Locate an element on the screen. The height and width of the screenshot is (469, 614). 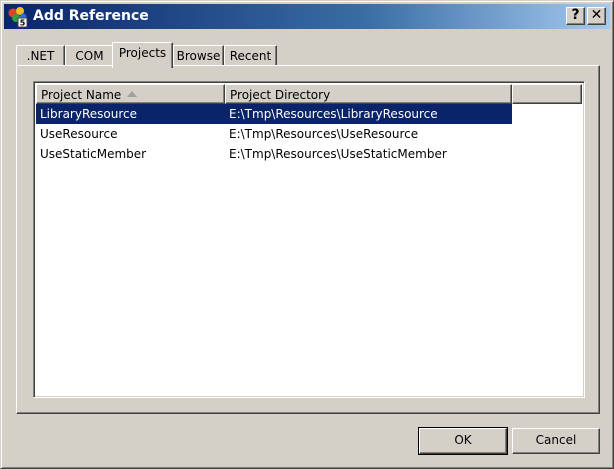
svg-text: 5 is located at coordinates (23, 23).